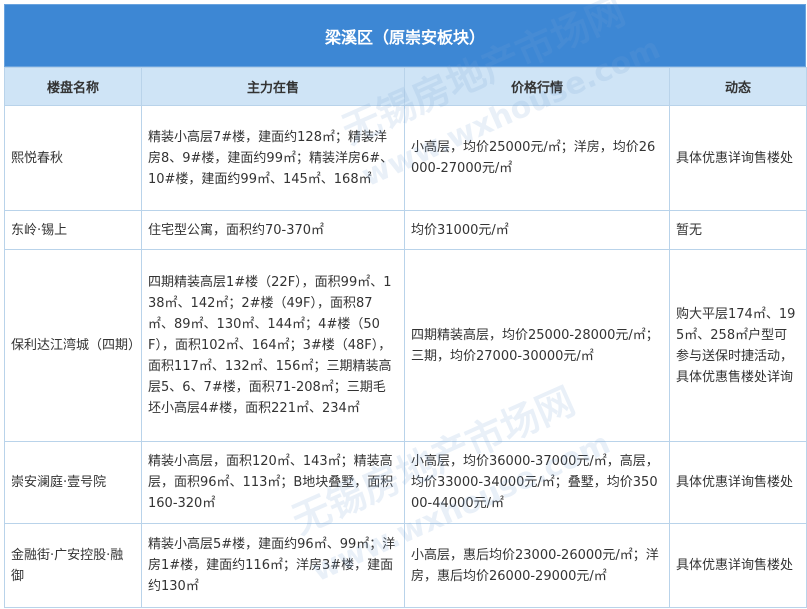 Image resolution: width=807 pixels, height=609 pixels. I want to click on header-row: 楼盘名称 主力在售 价格行情 动态, so click(405, 86).